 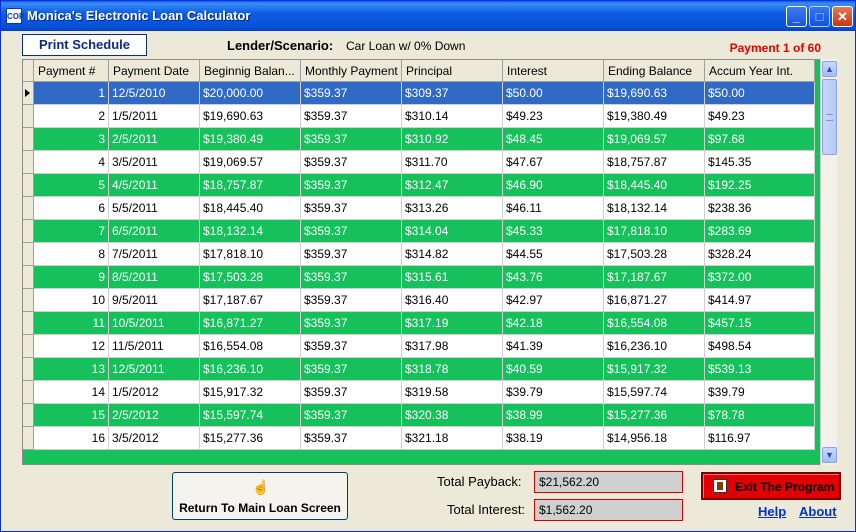 I want to click on cell-beginning-balance: $17,503.28, so click(x=250, y=277).